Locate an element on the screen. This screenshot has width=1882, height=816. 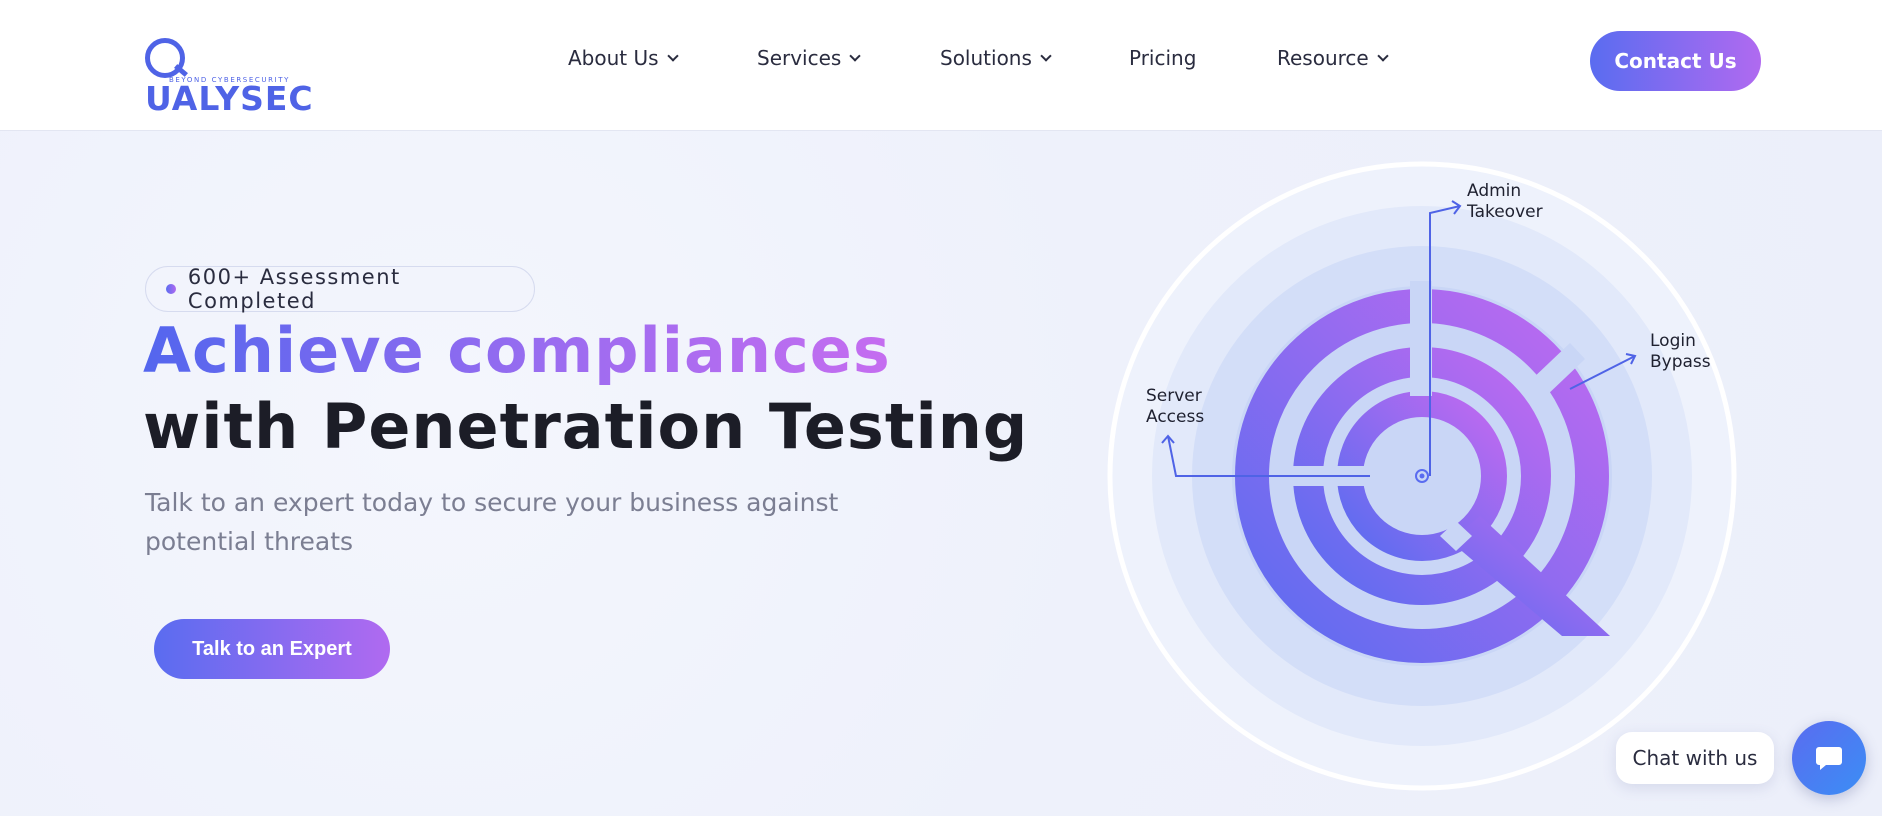
nav-about-us: About Us is located at coordinates (623, 58).